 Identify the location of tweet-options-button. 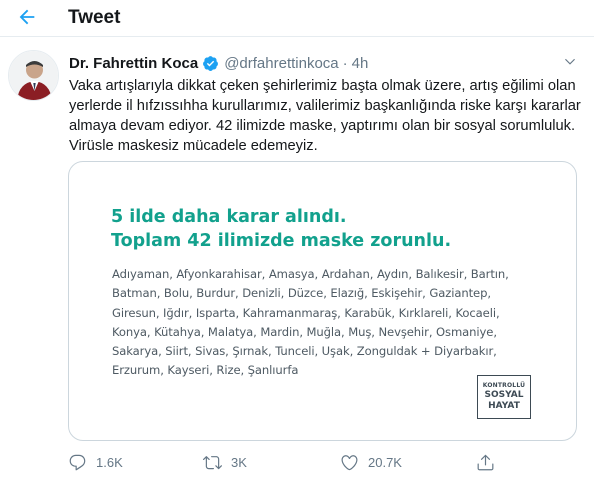
(570, 62).